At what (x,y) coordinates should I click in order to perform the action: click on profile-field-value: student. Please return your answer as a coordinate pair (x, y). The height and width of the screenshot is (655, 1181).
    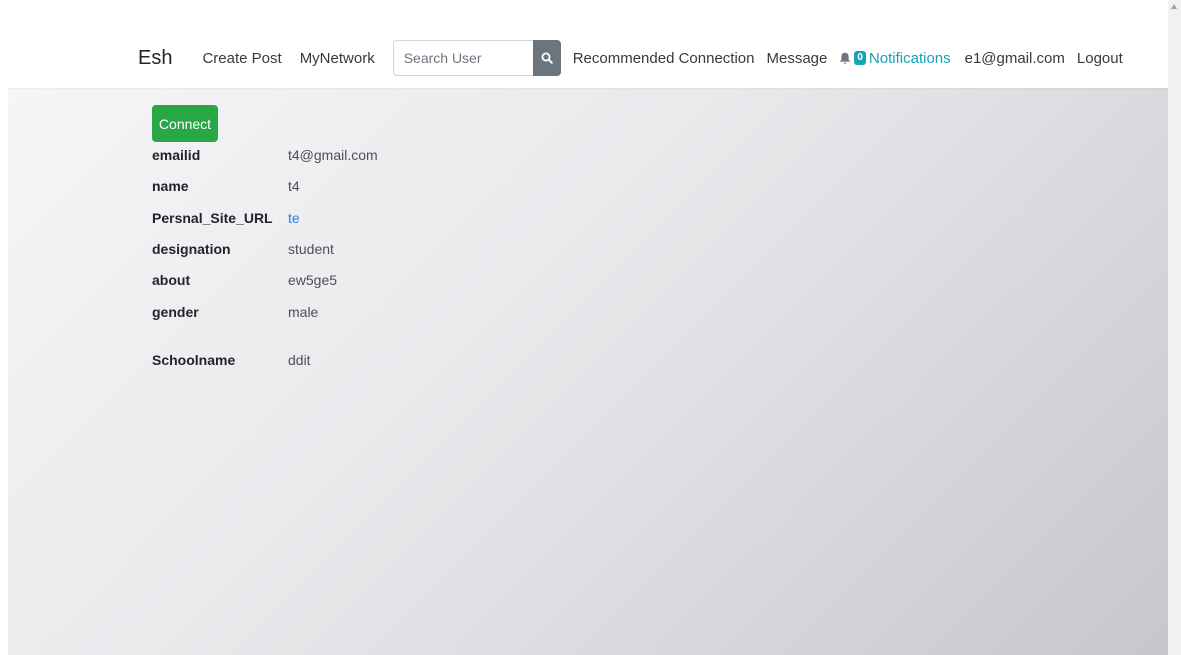
    Looking at the image, I should click on (311, 249).